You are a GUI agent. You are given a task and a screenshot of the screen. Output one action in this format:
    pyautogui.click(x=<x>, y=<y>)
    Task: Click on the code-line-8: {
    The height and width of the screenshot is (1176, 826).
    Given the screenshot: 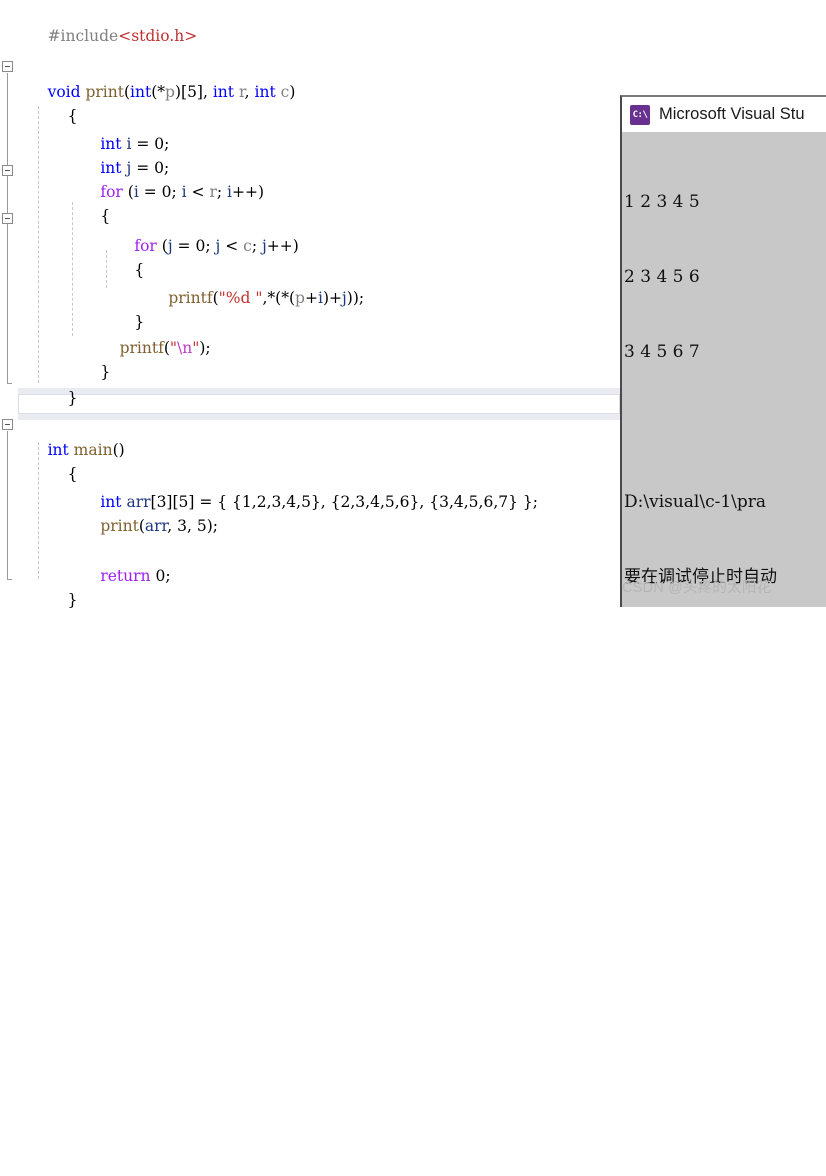 What is the action you would take?
    pyautogui.click(x=74, y=202)
    